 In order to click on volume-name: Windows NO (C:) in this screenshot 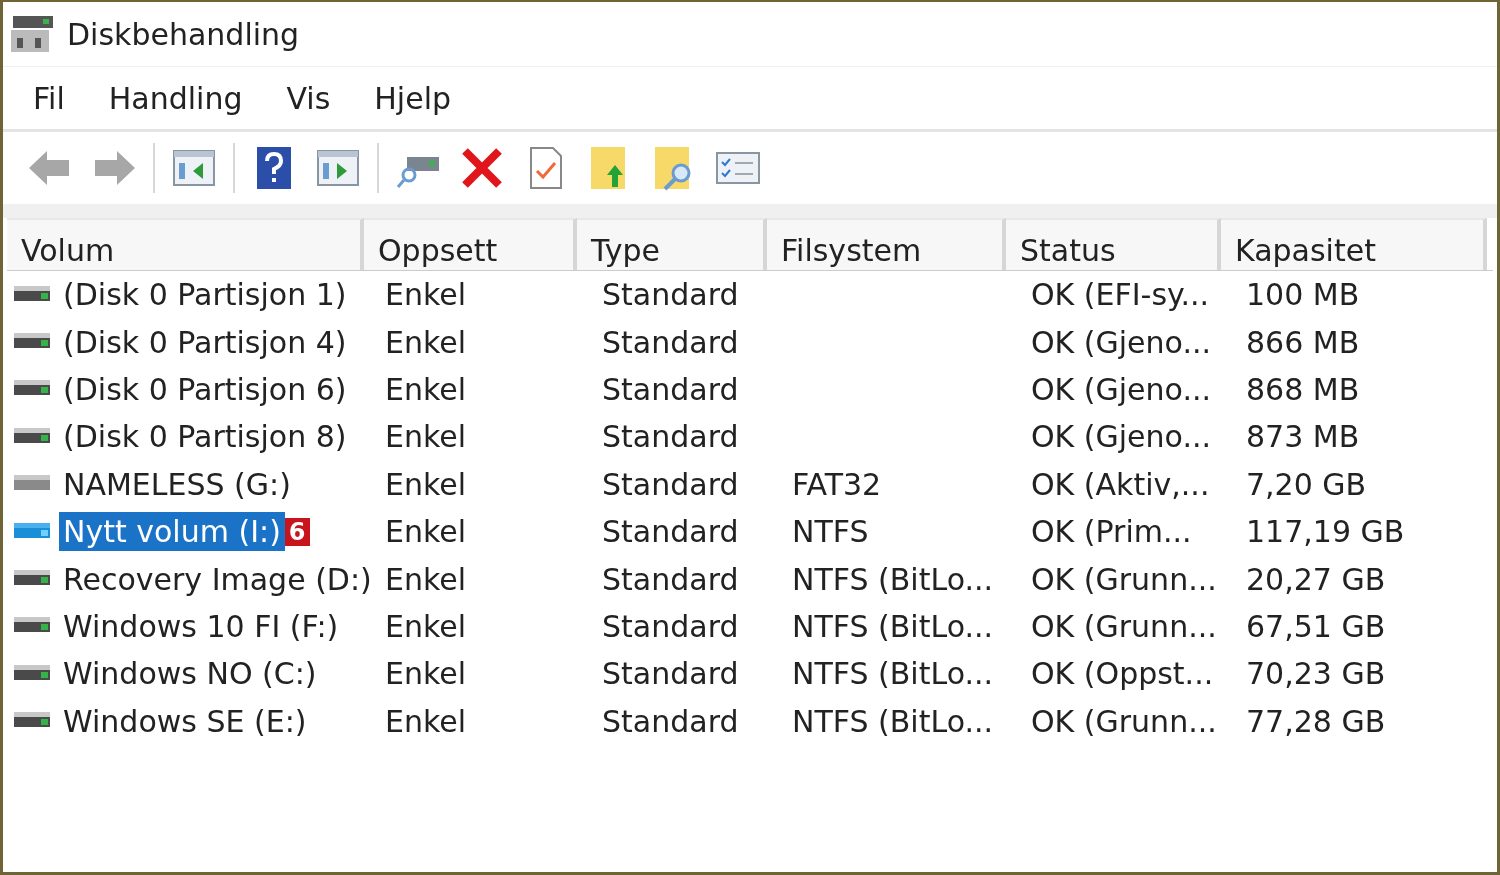, I will do `click(190, 674)`.